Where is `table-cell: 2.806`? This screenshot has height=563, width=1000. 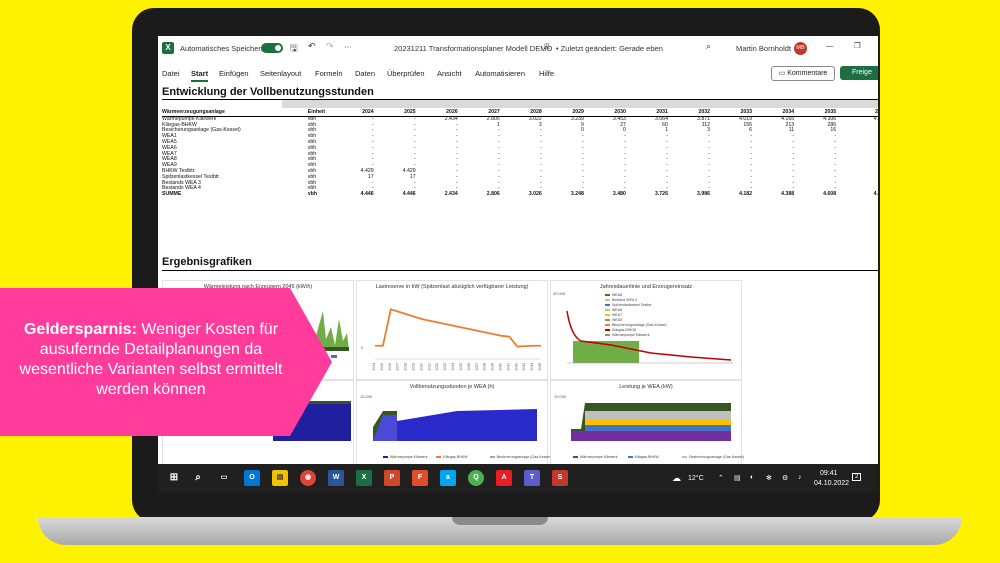
table-cell: 2.806 is located at coordinates (479, 194).